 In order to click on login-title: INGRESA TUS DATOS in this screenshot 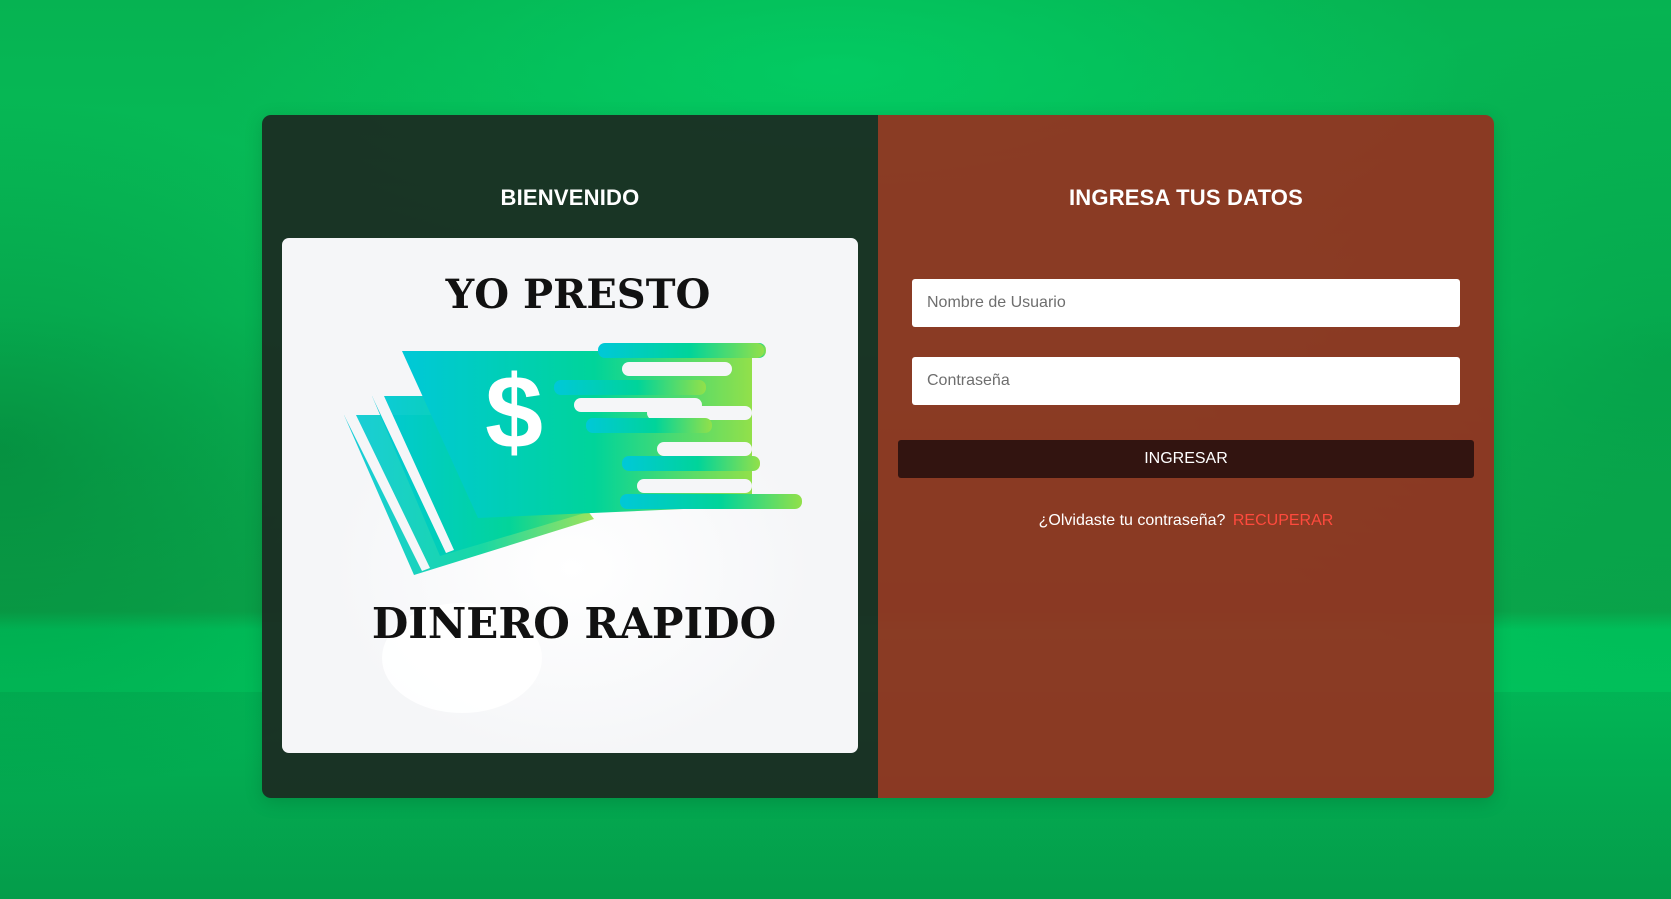, I will do `click(1185, 197)`.